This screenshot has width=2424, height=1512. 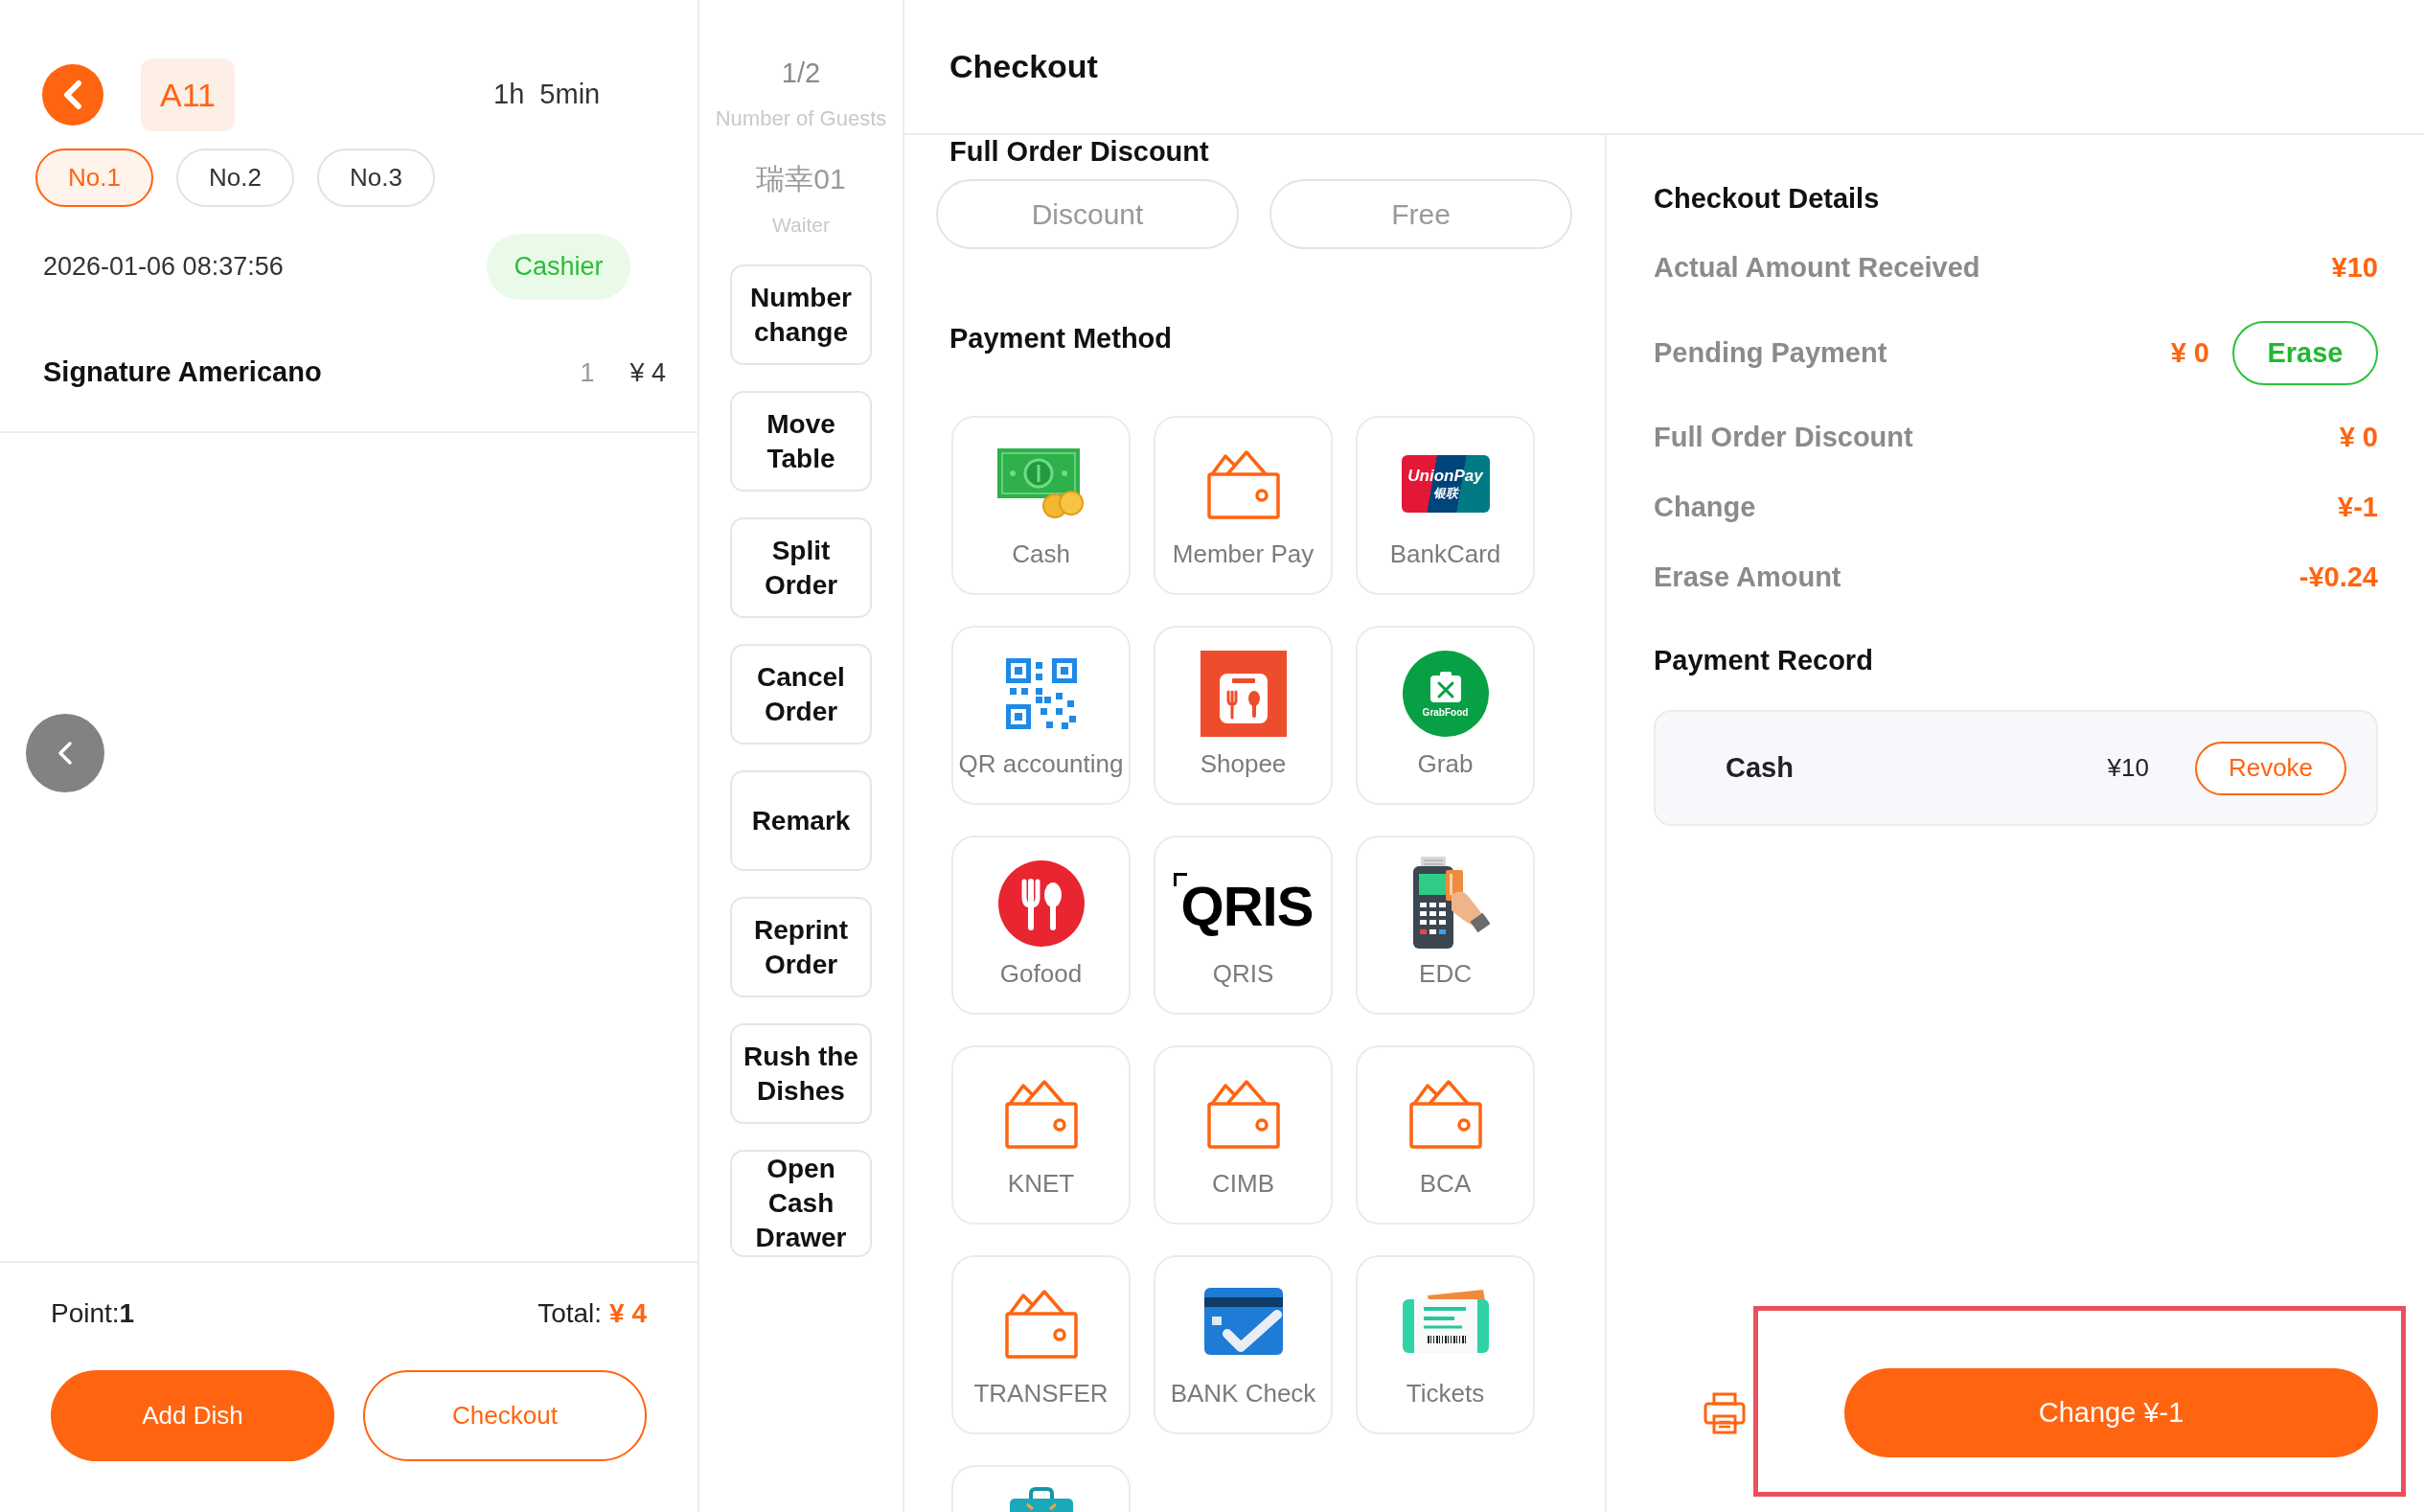 I want to click on action-button: Reprint Order, so click(x=801, y=947).